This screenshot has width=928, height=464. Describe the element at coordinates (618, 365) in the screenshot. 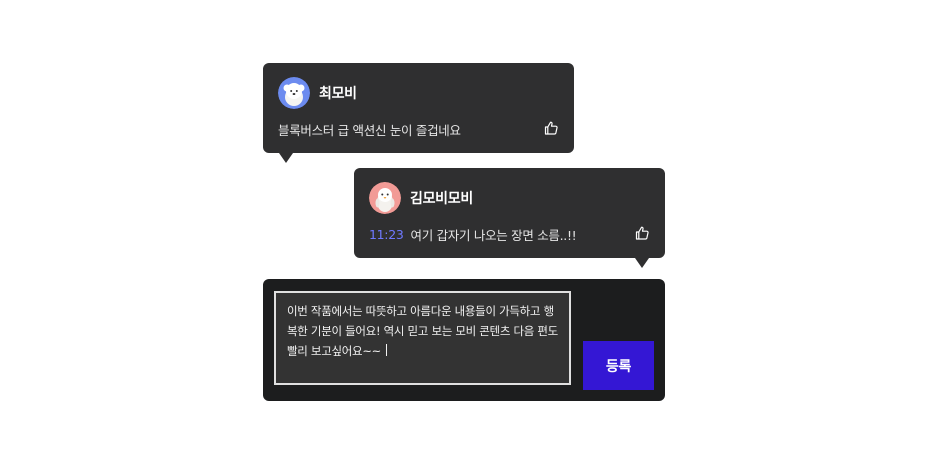

I see `submit-button: 등록` at that location.